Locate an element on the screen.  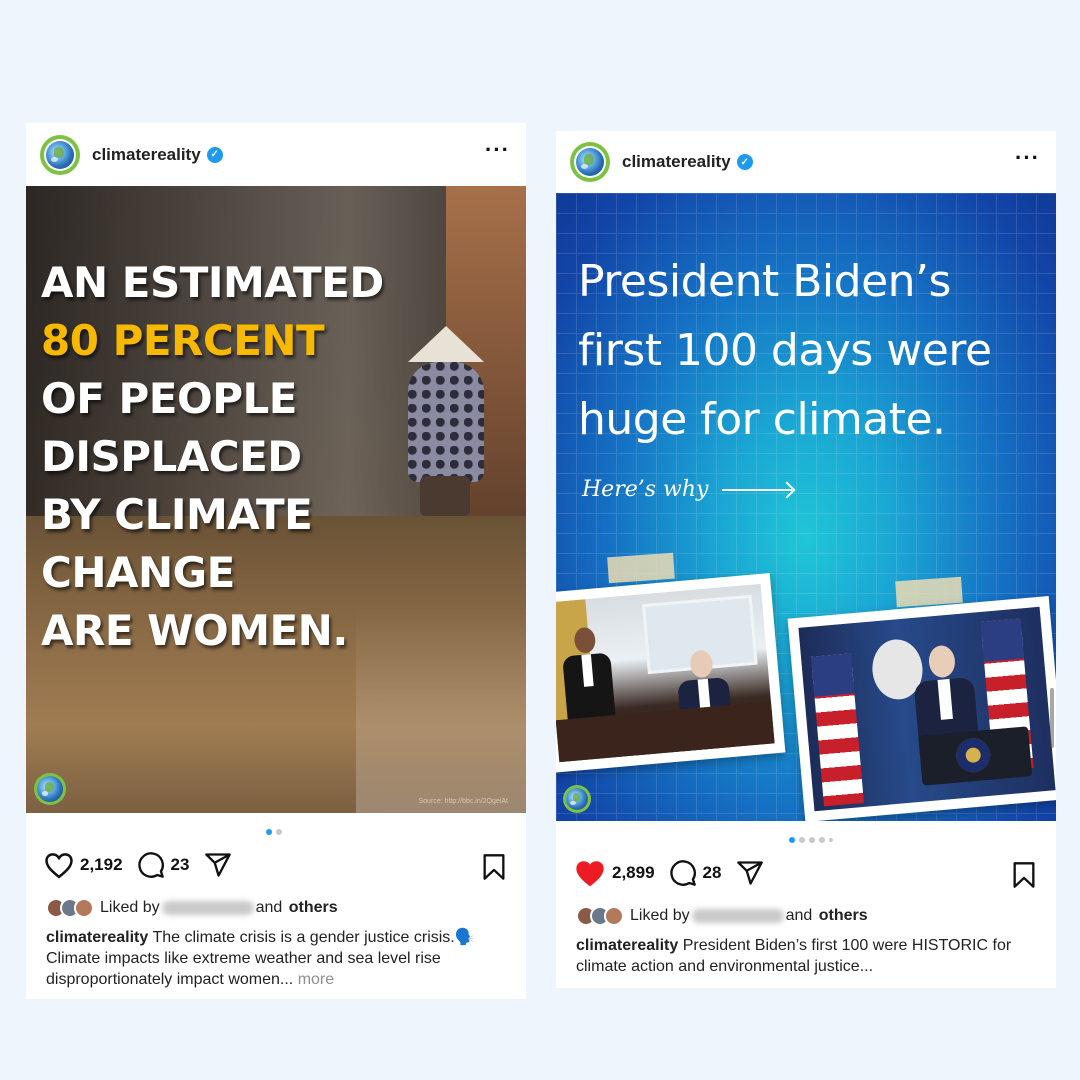
scrollbar is located at coordinates (1052, 718).